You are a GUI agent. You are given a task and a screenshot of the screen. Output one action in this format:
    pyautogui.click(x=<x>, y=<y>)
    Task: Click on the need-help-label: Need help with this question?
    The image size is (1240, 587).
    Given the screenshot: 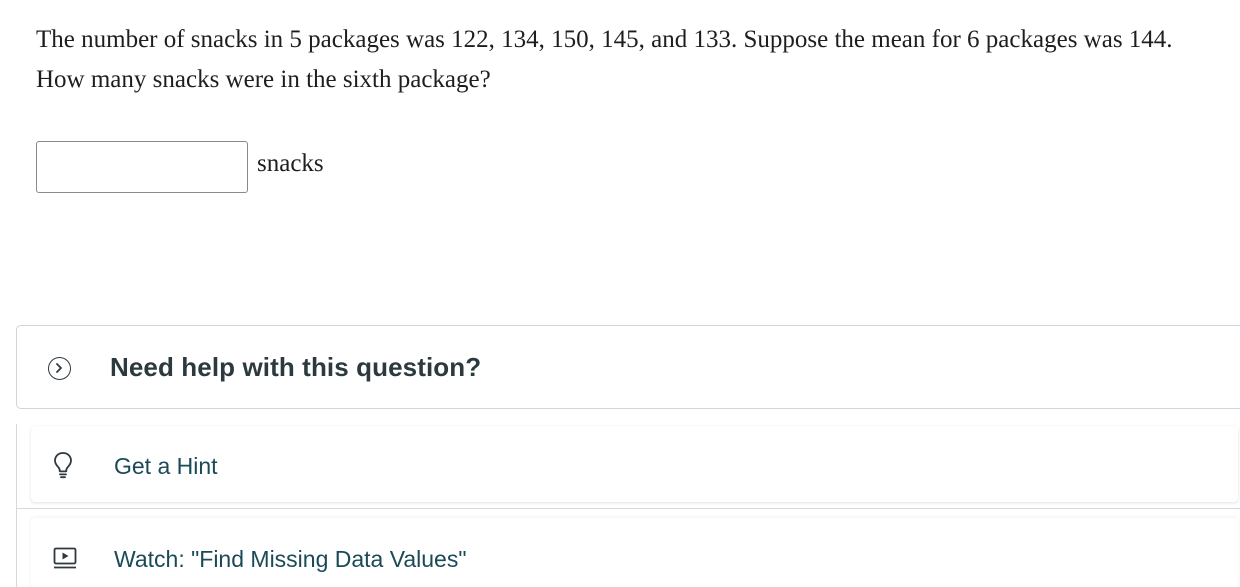 What is the action you would take?
    pyautogui.click(x=296, y=367)
    